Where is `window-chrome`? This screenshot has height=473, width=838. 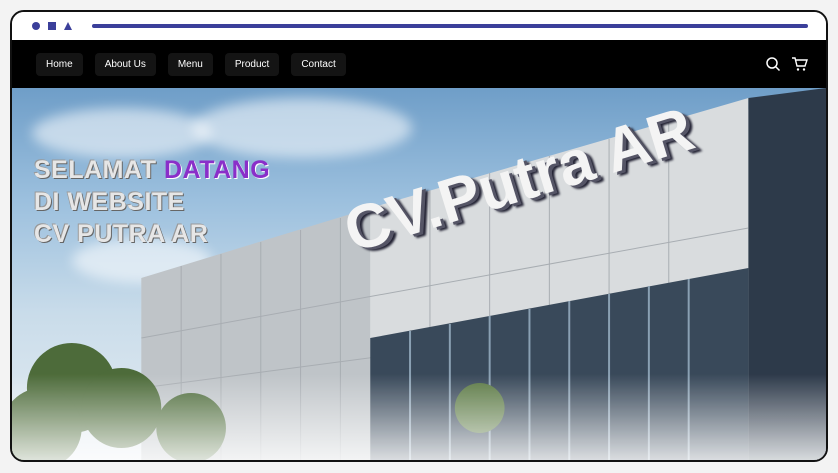
window-chrome is located at coordinates (419, 26).